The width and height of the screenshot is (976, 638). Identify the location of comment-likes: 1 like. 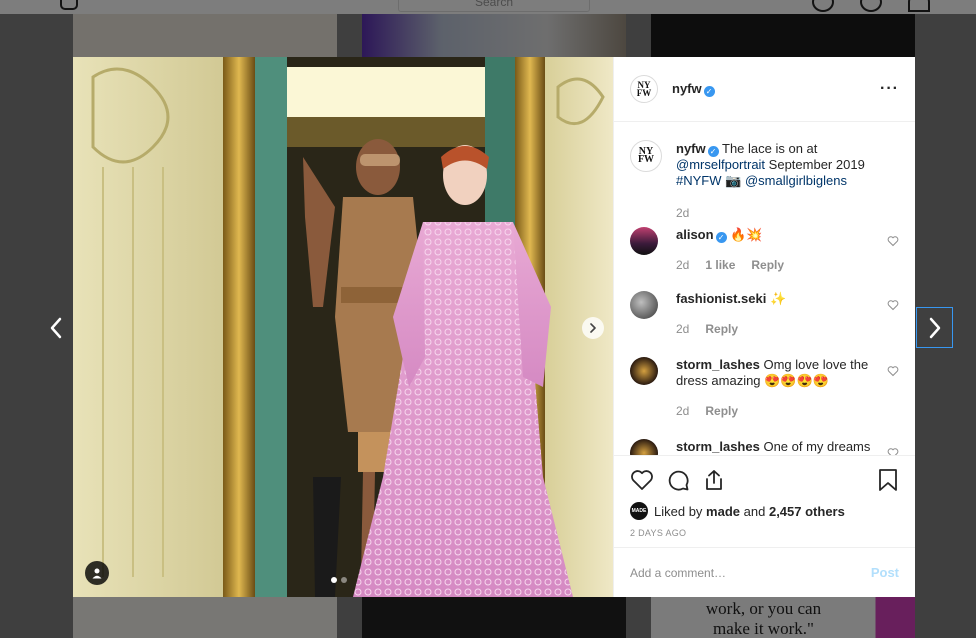
(720, 265).